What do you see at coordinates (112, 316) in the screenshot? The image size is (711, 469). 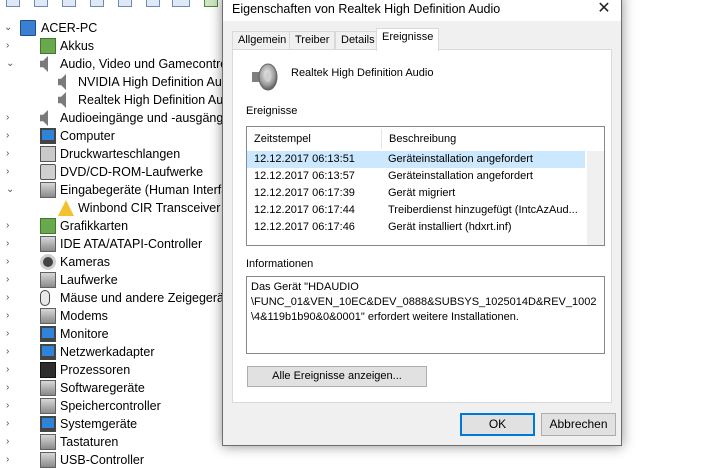 I see `tree-item: › Modems` at bounding box center [112, 316].